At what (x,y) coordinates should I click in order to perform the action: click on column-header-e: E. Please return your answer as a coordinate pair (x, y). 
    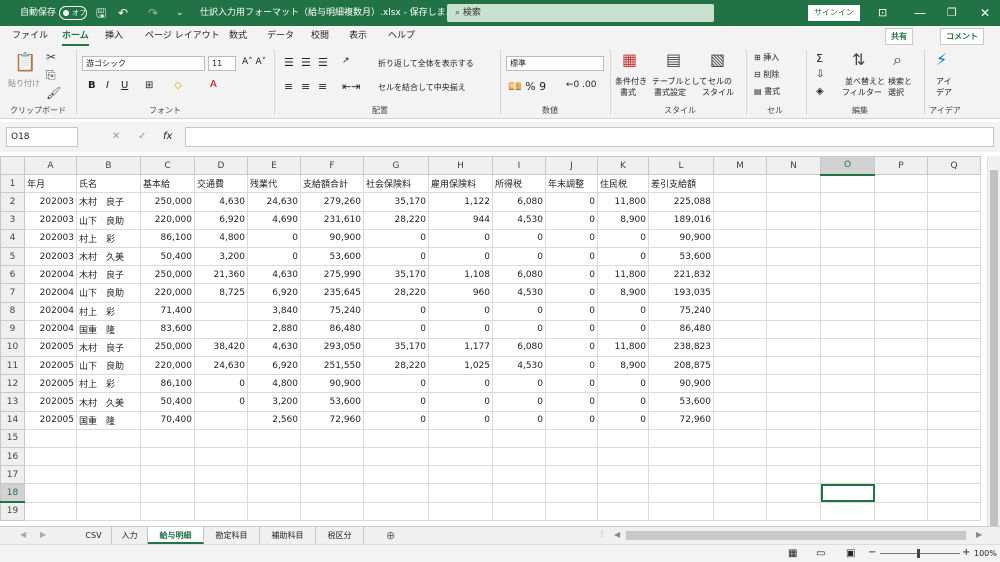
    Looking at the image, I should click on (274, 166).